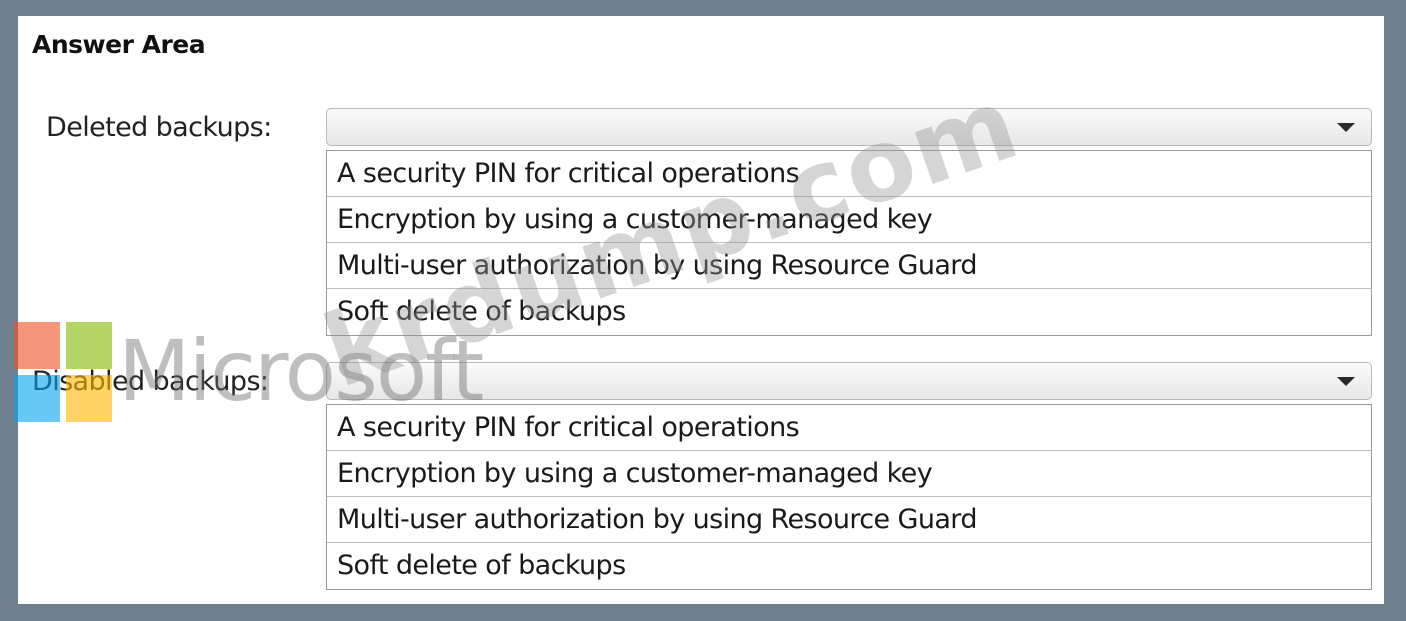  Describe the element at coordinates (37, 345) in the screenshot. I see `logo-square-red` at that location.